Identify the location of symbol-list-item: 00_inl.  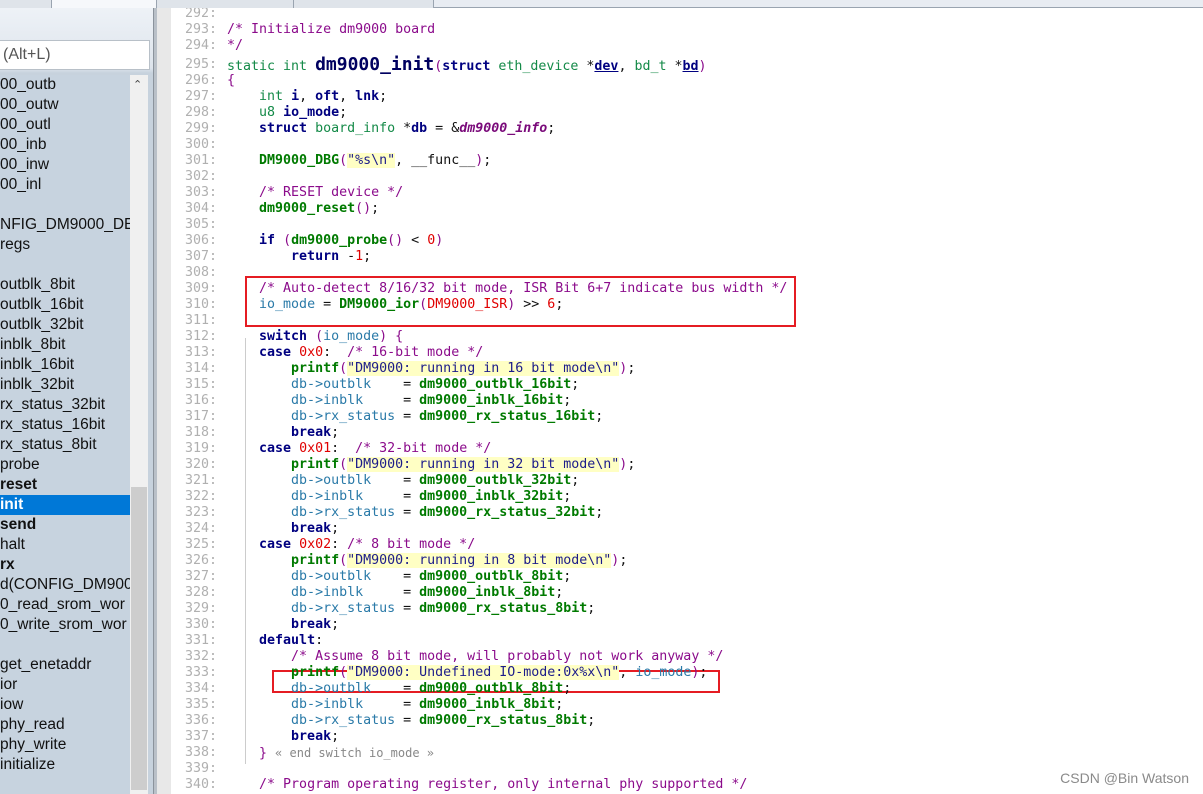
(65, 185).